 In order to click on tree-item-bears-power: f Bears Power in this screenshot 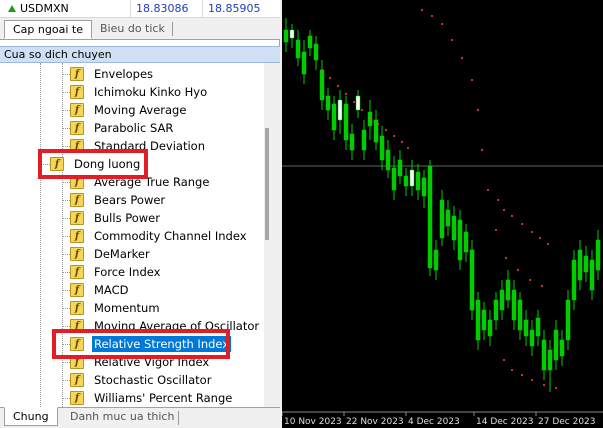, I will do `click(118, 200)`.